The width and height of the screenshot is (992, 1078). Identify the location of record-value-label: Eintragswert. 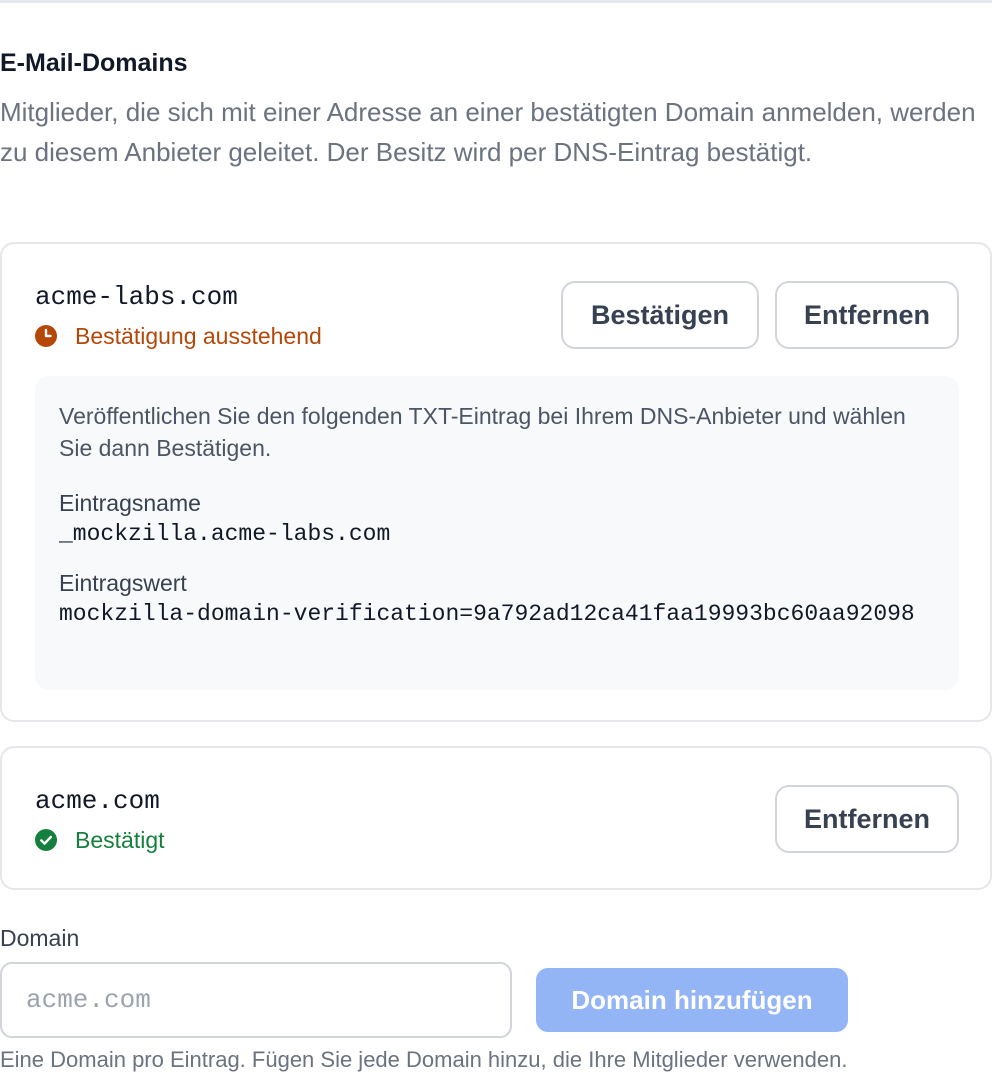
(123, 583).